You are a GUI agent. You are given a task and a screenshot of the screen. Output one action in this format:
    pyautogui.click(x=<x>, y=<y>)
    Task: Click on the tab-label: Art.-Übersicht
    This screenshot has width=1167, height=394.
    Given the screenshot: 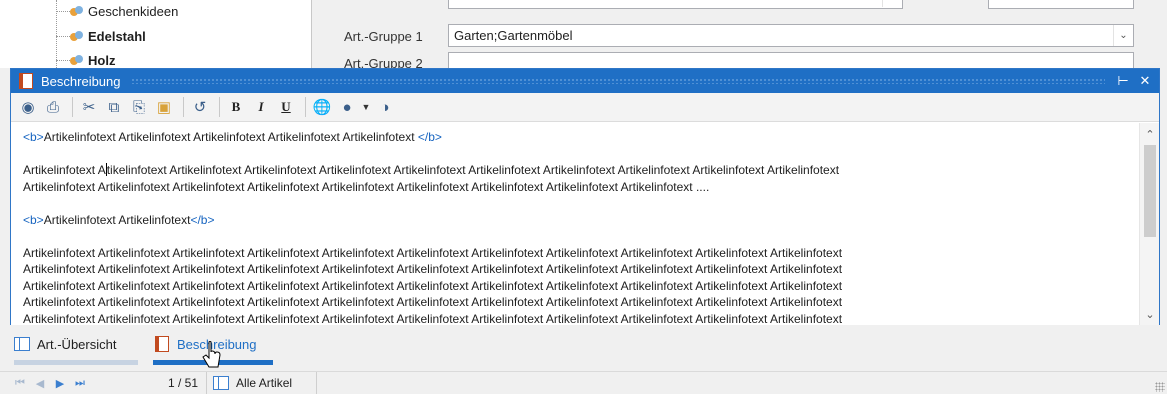 What is the action you would take?
    pyautogui.click(x=77, y=344)
    